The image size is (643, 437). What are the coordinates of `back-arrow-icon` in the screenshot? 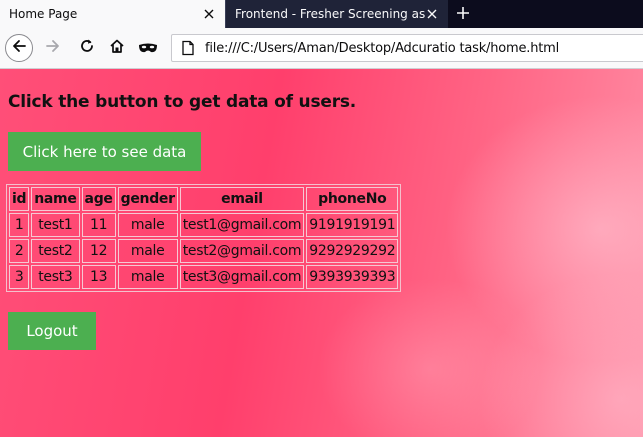 It's located at (19, 48).